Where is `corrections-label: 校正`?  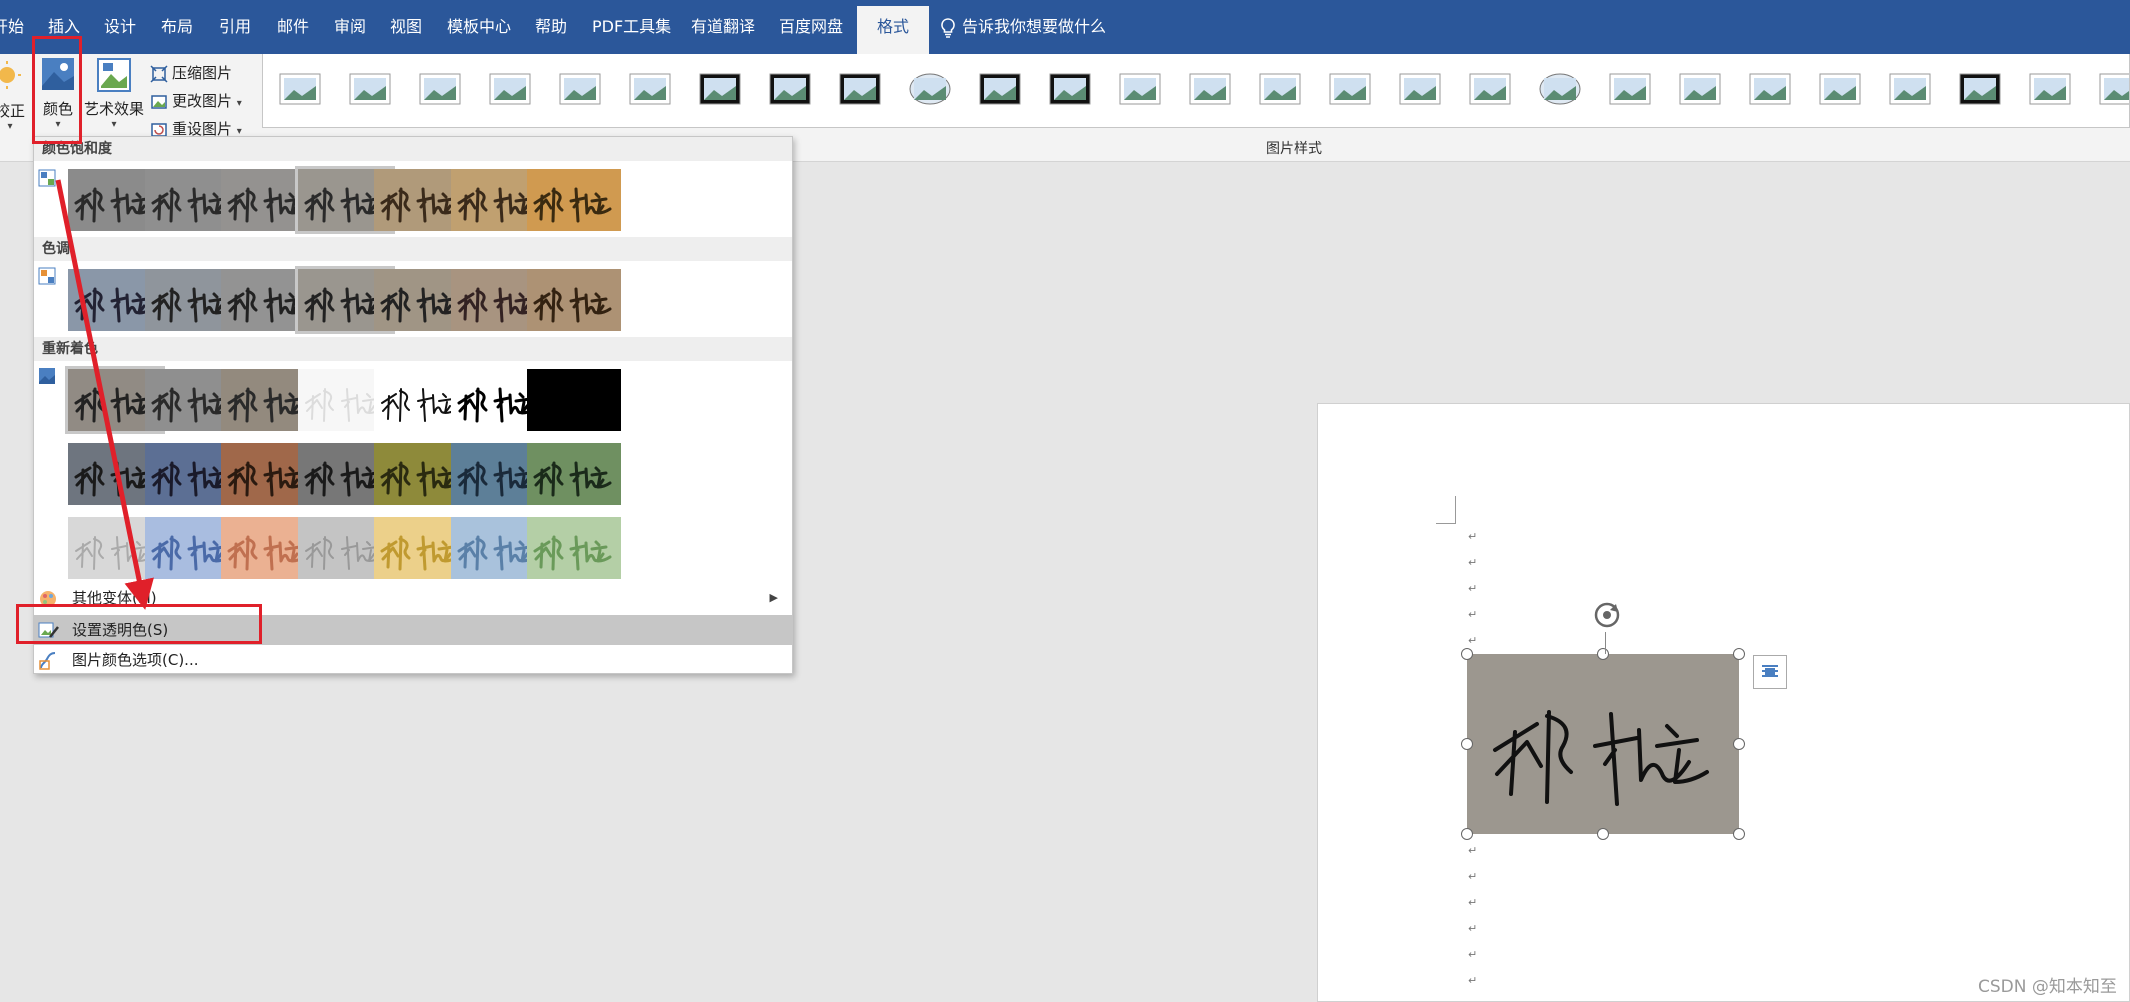 corrections-label: 校正 is located at coordinates (12, 111).